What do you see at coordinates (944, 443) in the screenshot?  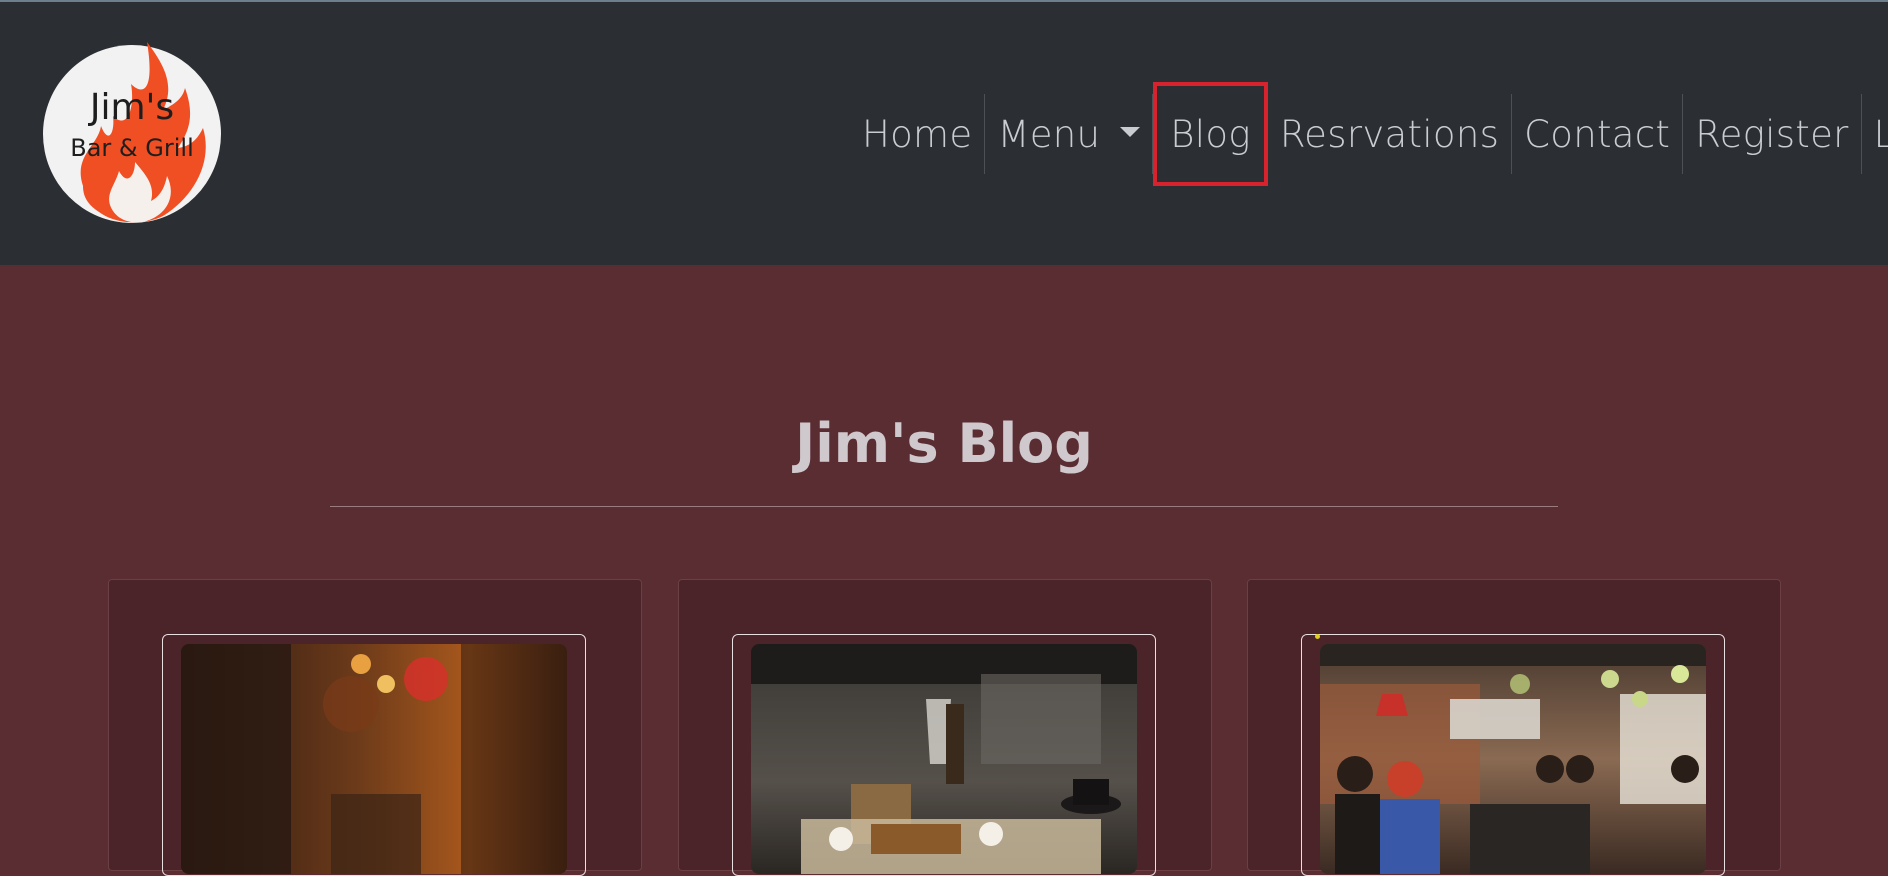 I see `page-title: Jim's Blog` at bounding box center [944, 443].